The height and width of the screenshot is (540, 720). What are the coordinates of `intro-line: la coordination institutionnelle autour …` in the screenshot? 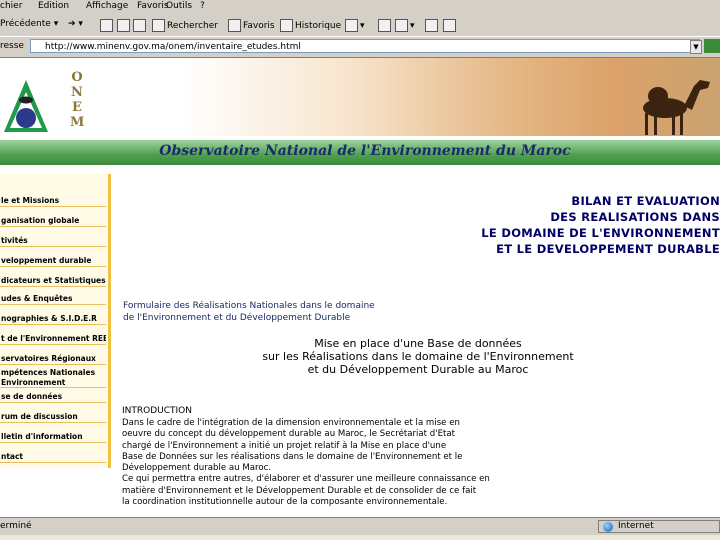 It's located at (285, 502).